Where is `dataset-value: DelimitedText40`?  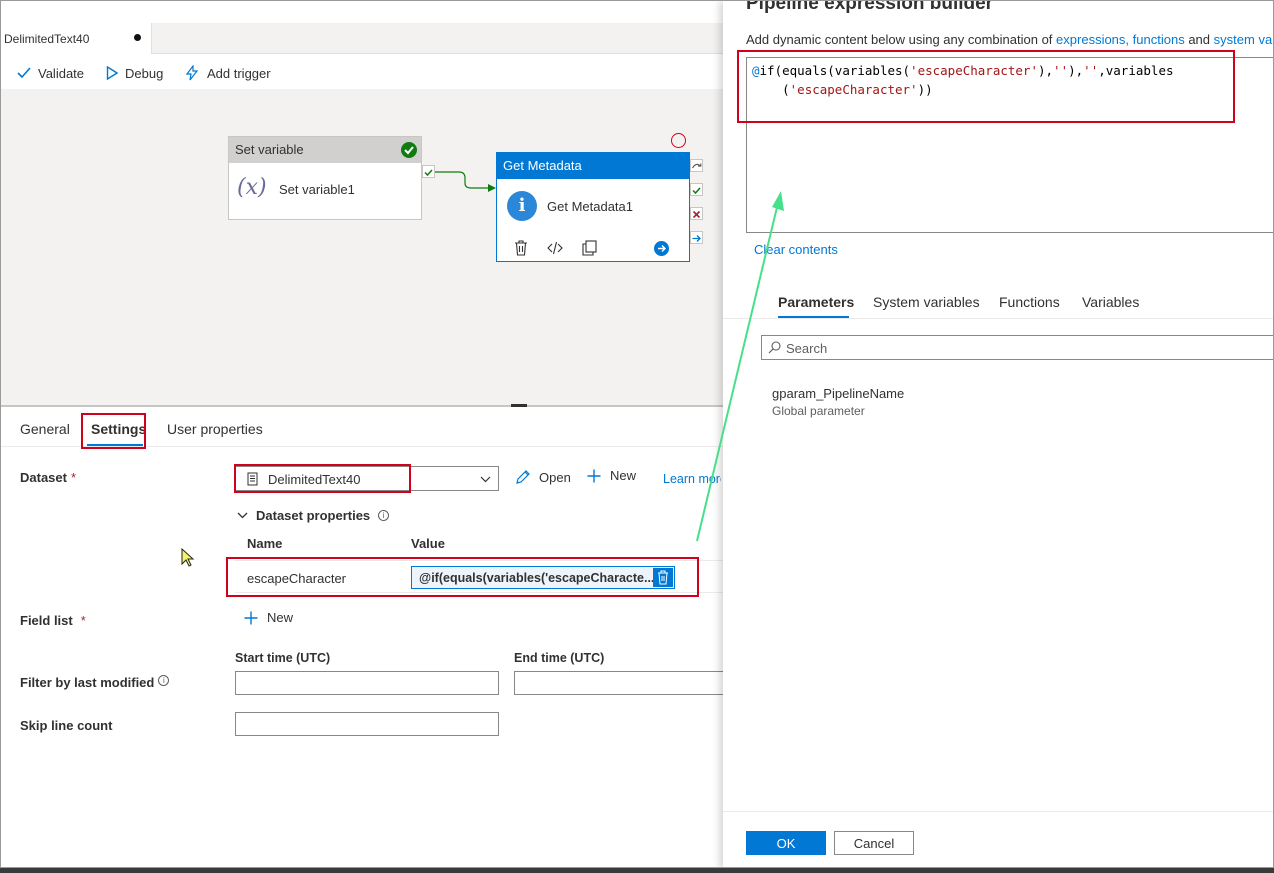
dataset-value: DelimitedText40 is located at coordinates (314, 479).